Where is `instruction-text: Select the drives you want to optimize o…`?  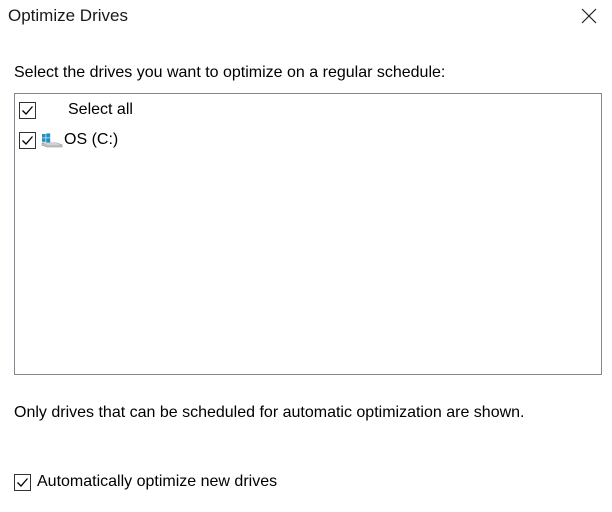
instruction-text: Select the drives you want to optimize o… is located at coordinates (230, 72).